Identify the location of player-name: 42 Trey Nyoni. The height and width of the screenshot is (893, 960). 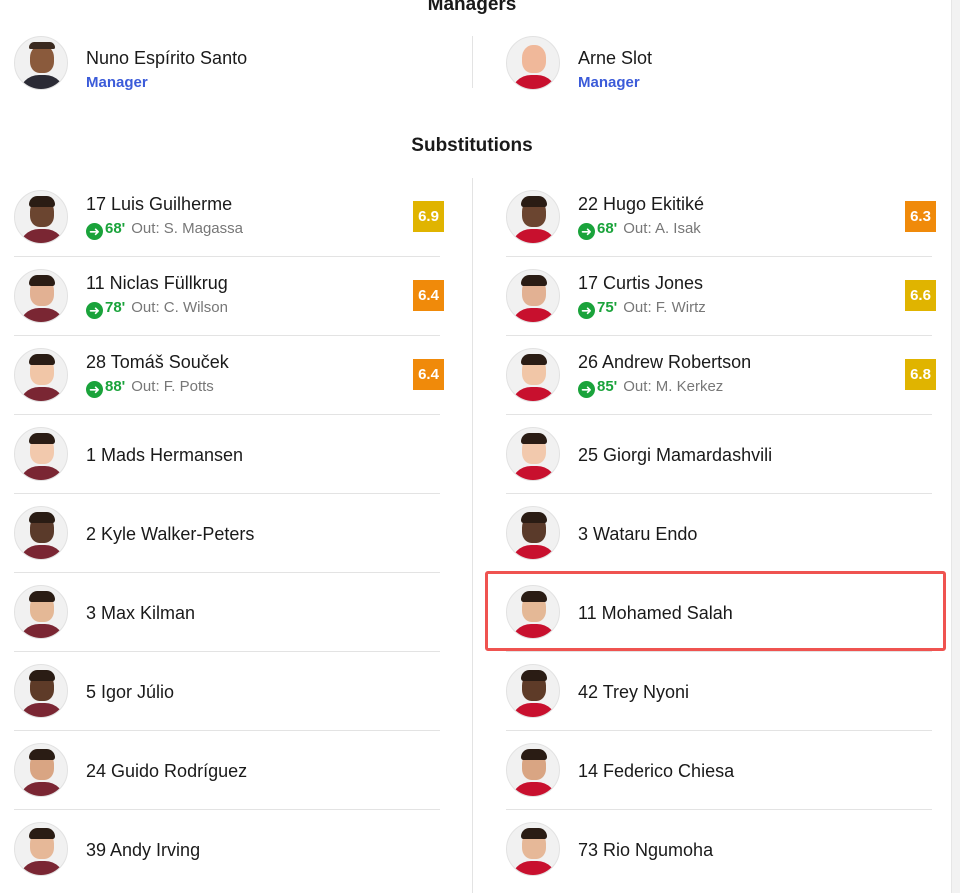
(633, 692).